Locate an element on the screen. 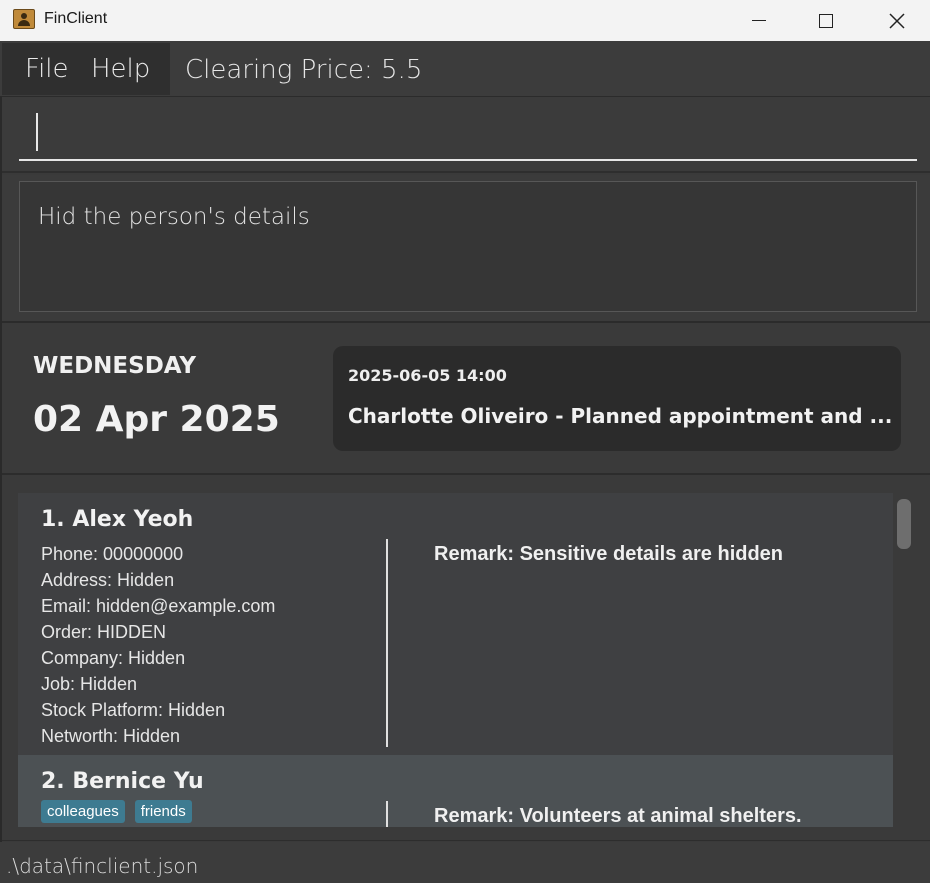 The image size is (930, 883). person-name: 2. Bernice Yu is located at coordinates (122, 781).